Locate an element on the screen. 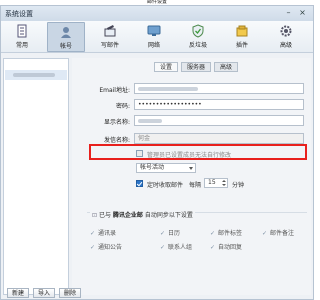 Image resolution: width=320 pixels, height=300 pixels. password-label: 密码: is located at coordinates (122, 106).